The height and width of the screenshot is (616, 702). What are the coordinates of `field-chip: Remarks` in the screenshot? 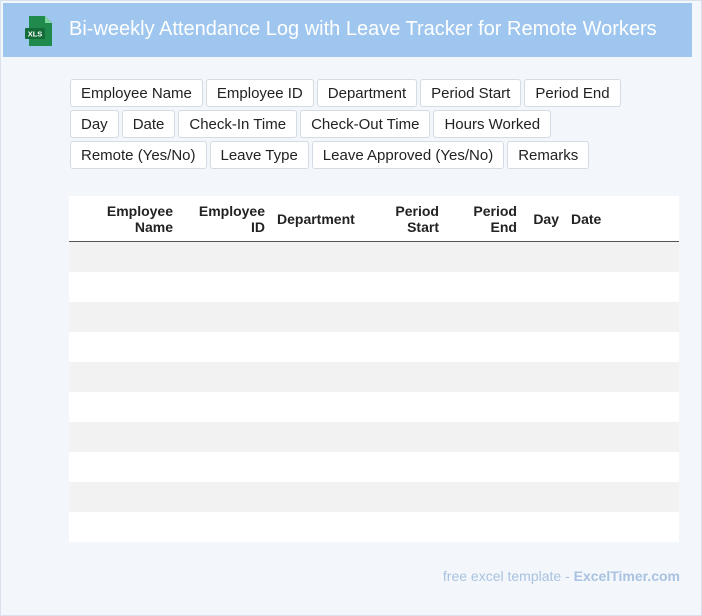 It's located at (548, 155).